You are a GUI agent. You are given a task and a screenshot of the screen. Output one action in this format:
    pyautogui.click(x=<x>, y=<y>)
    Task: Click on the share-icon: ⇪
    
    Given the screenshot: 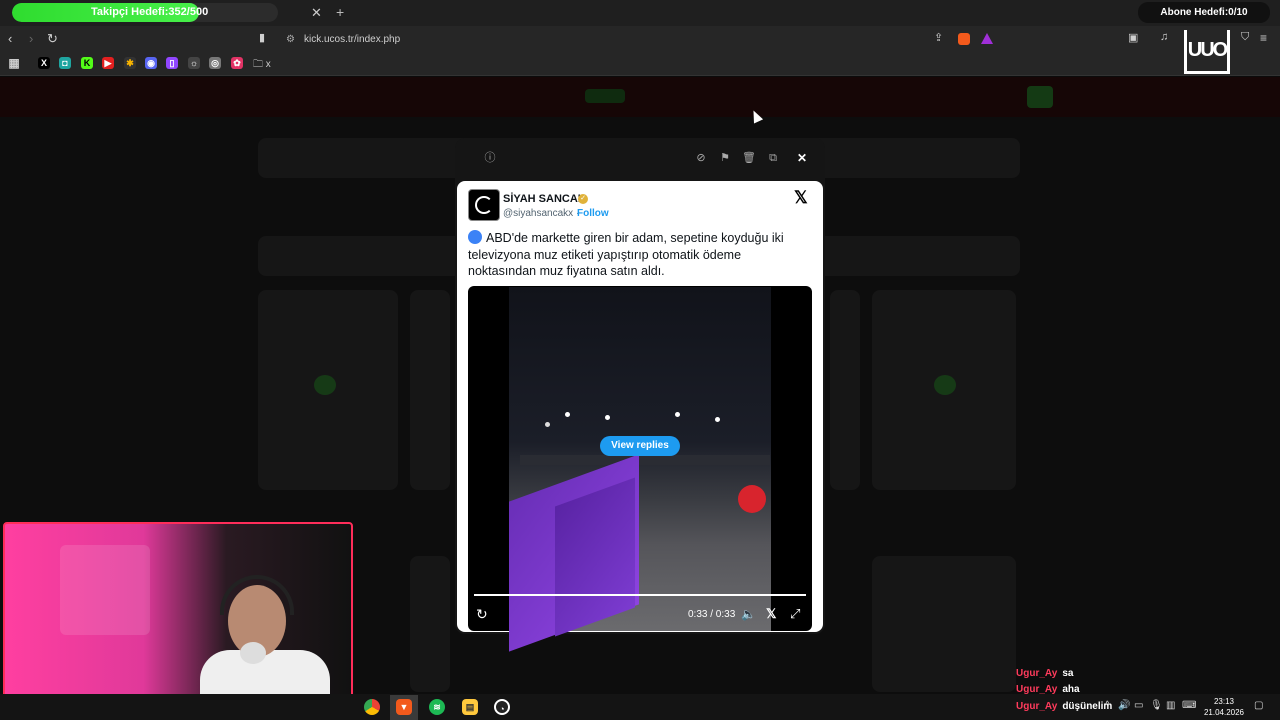 What is the action you would take?
    pyautogui.click(x=938, y=37)
    